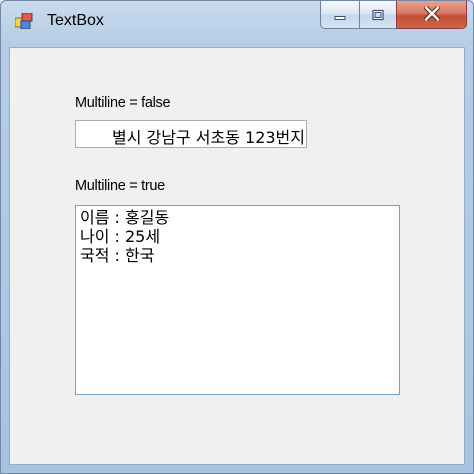 This screenshot has height=474, width=474. I want to click on label-multiline-true: Multiline = true, so click(120, 186).